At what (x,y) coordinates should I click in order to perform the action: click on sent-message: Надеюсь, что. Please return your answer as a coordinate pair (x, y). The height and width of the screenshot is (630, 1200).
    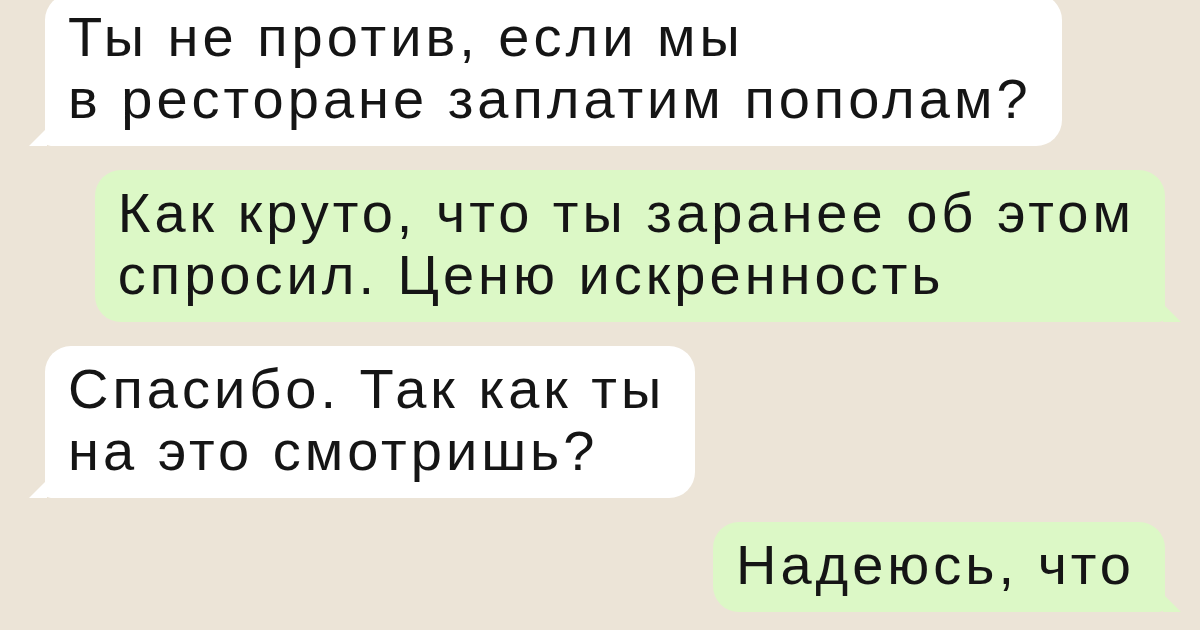
    Looking at the image, I should click on (938, 567).